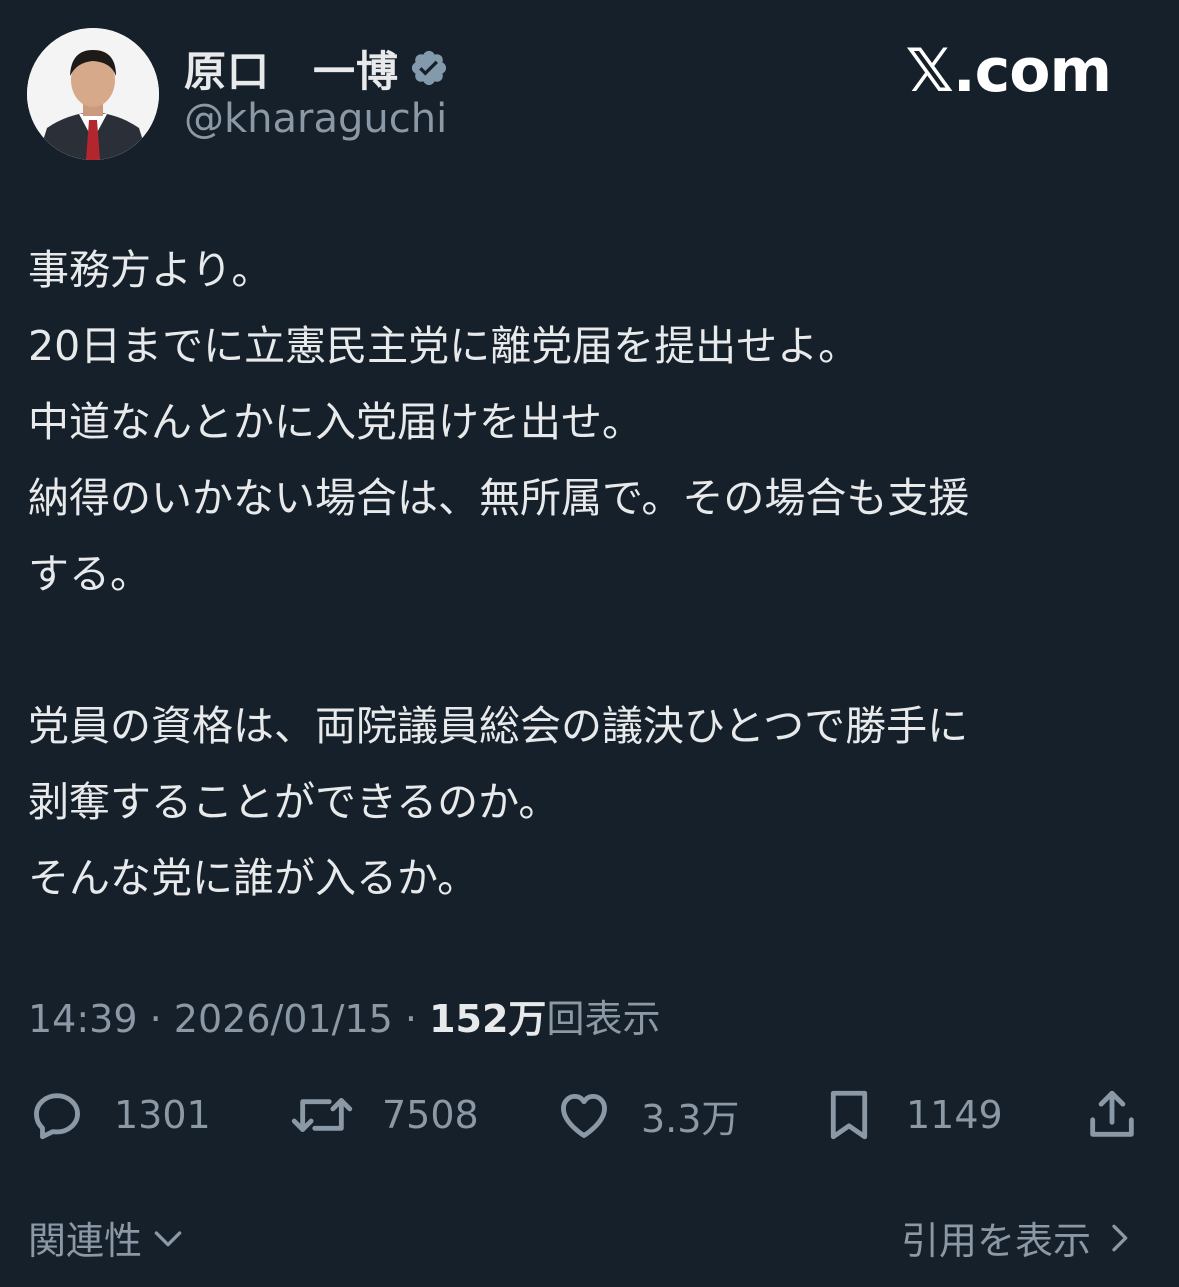 This screenshot has width=1179, height=1287. I want to click on author-name-row: 原口 一博, so click(316, 68).